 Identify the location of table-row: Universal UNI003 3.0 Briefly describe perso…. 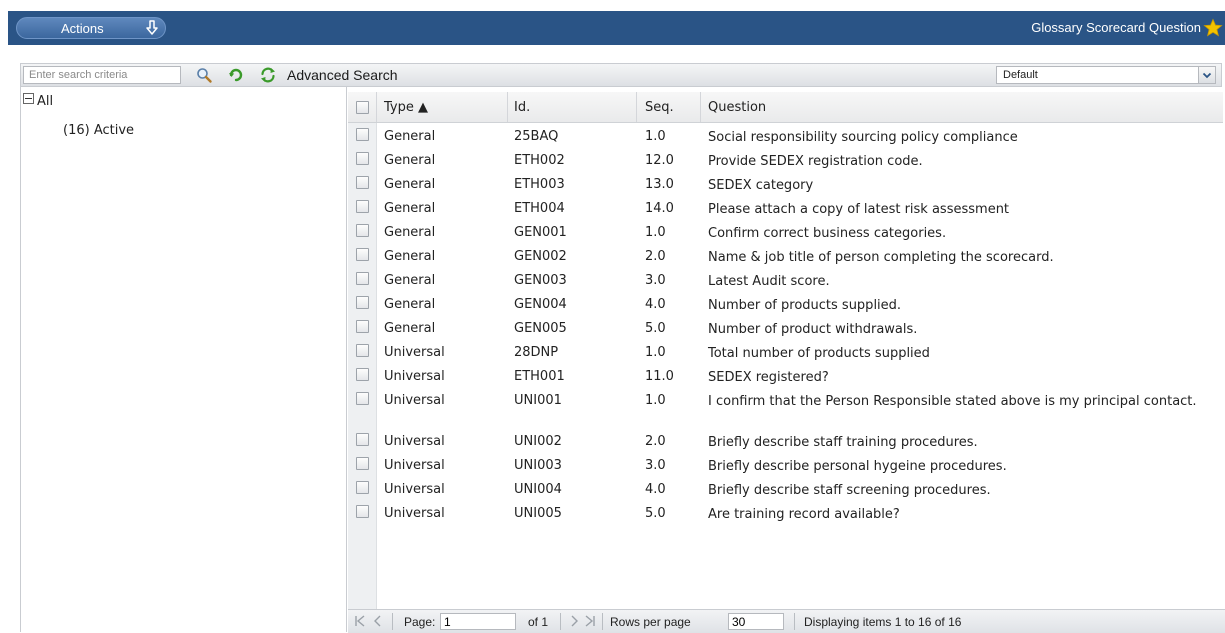
(785, 466).